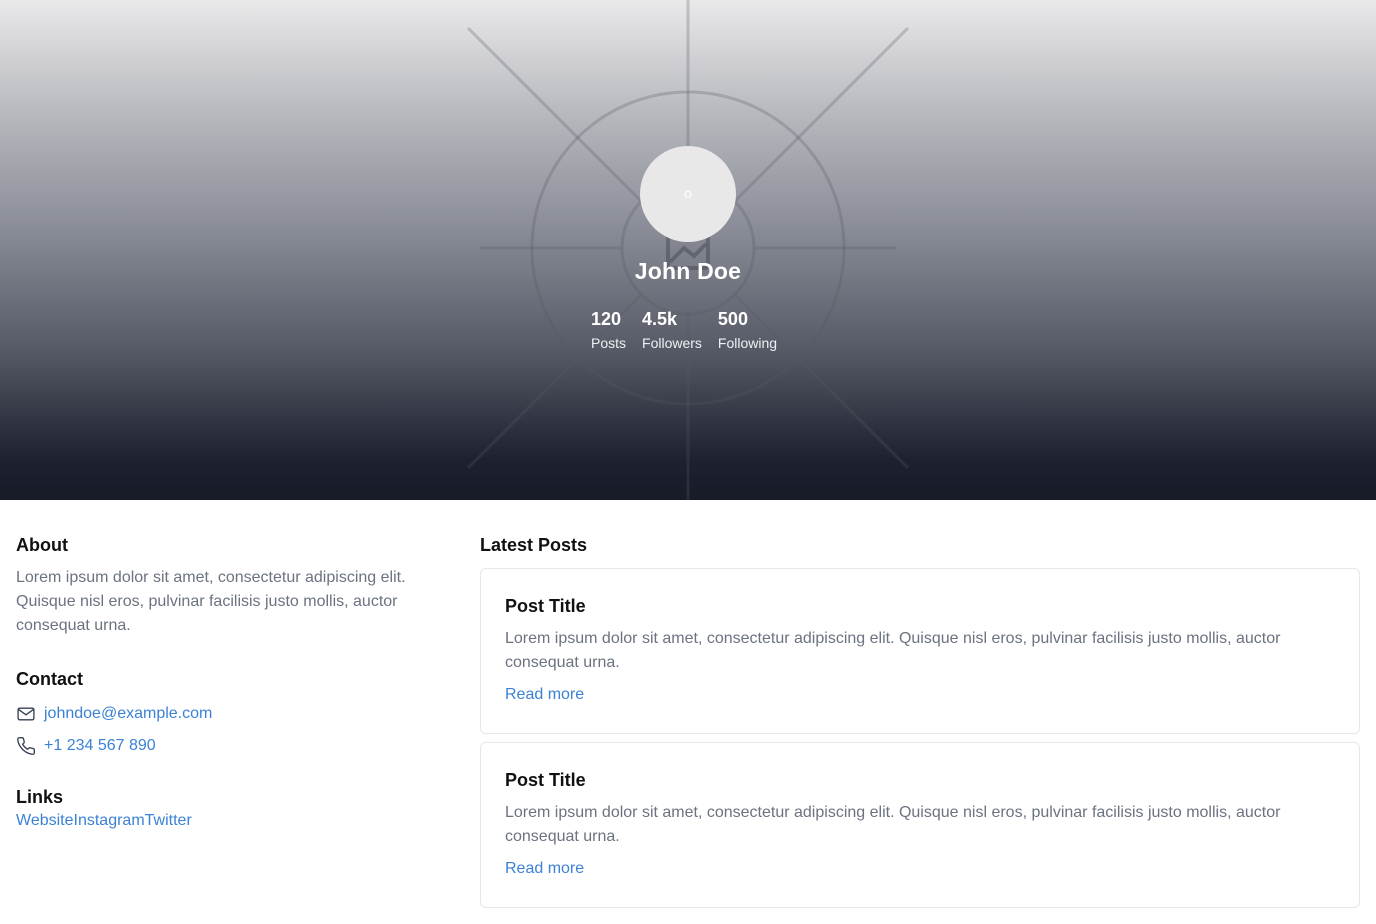 The height and width of the screenshot is (924, 1376). I want to click on phone-link: +1 234 567 890, so click(100, 746).